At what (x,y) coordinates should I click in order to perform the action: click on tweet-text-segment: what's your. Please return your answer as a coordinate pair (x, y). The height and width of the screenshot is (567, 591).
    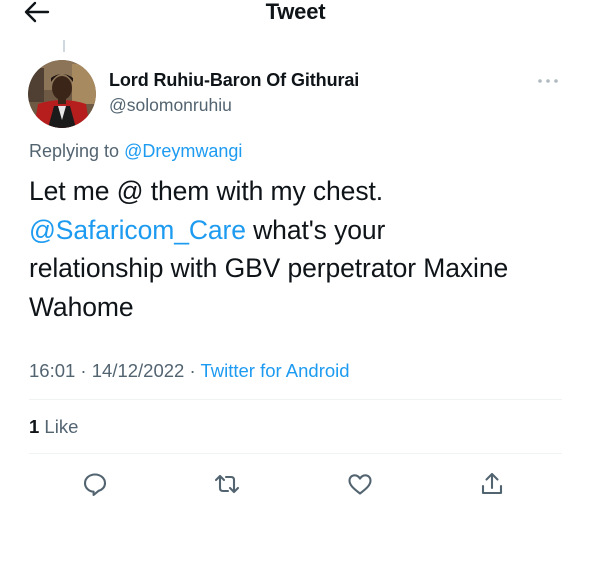
    Looking at the image, I should click on (315, 229).